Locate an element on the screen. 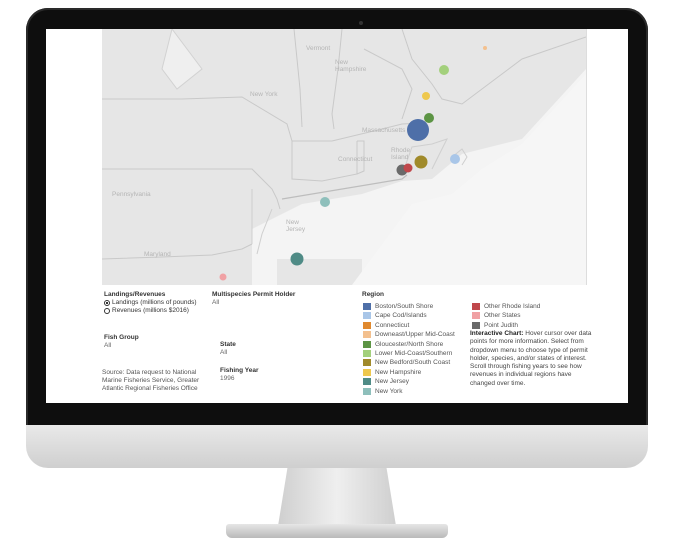 The height and width of the screenshot is (545, 674). legend-item: New York is located at coordinates (382, 391).